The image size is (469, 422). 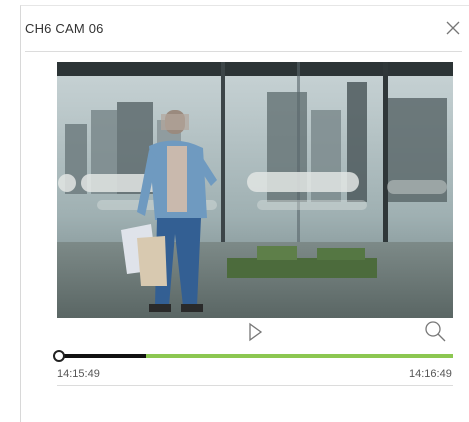 I want to click on timeline-handle, so click(x=59, y=356).